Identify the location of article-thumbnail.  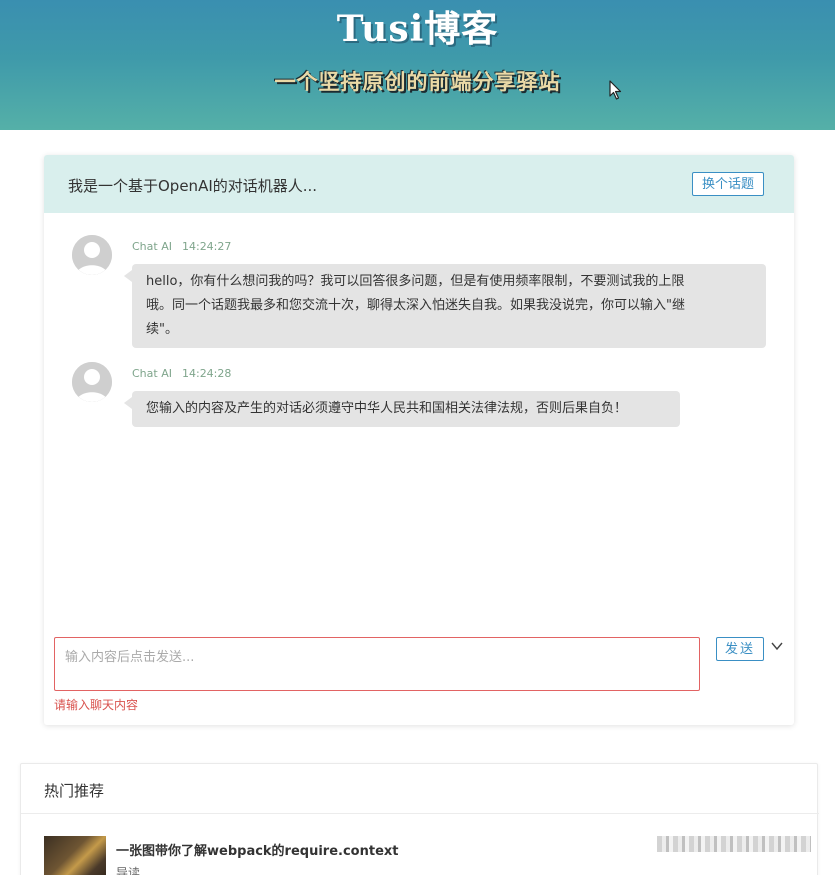
(75, 855).